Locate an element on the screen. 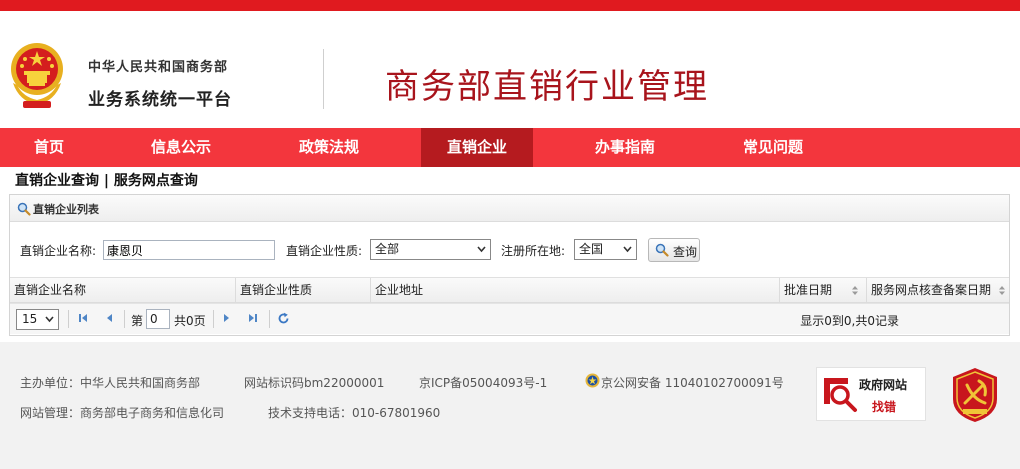  magnifier-icon is located at coordinates (840, 395).